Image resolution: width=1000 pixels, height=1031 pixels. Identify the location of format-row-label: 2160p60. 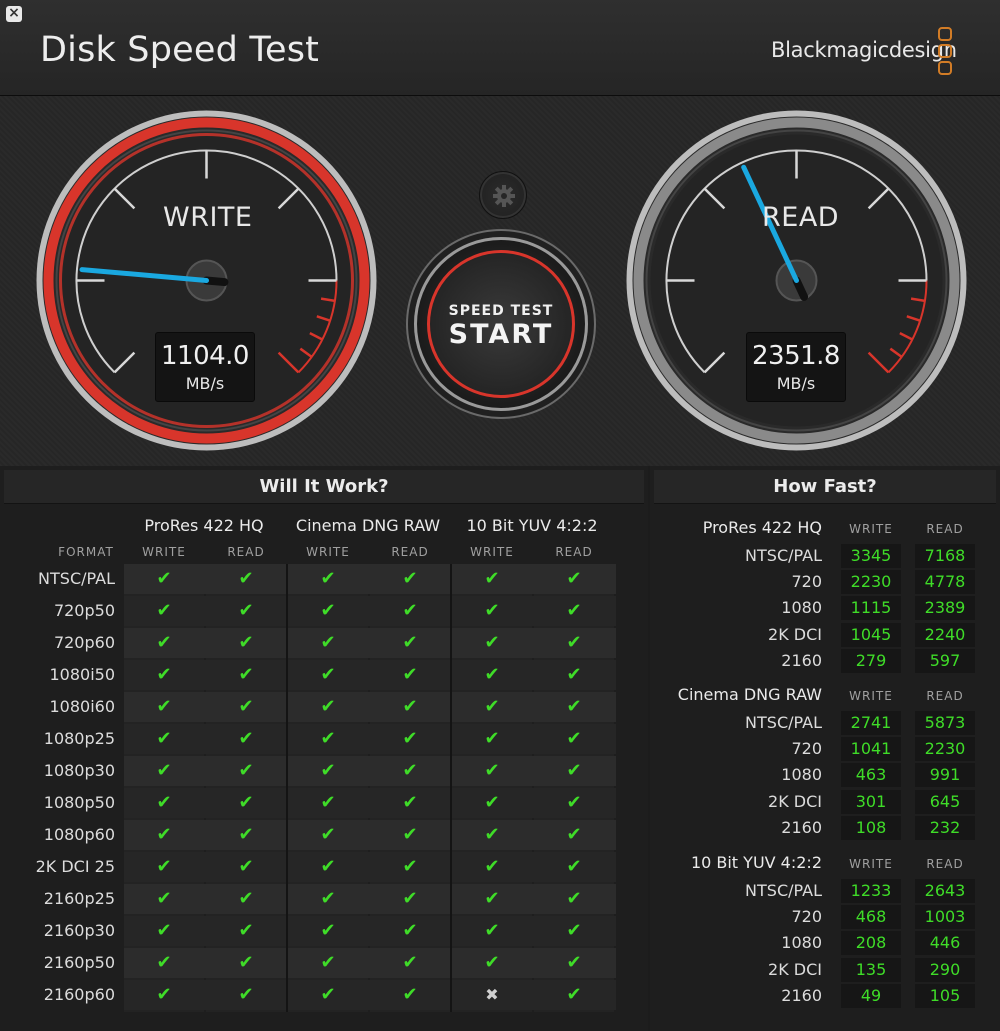
(79, 994).